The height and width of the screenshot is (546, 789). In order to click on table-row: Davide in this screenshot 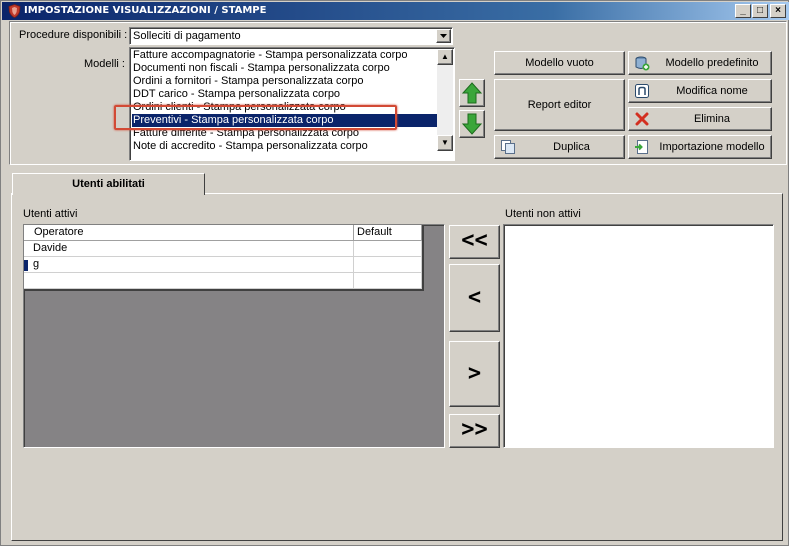, I will do `click(223, 249)`.